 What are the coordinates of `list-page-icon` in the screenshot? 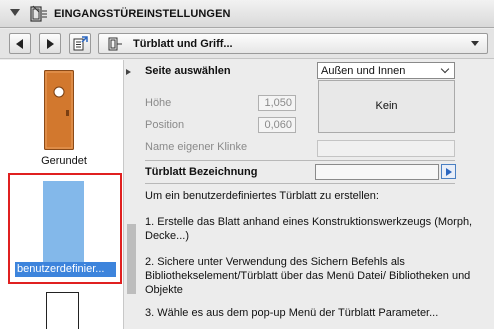 It's located at (80, 43).